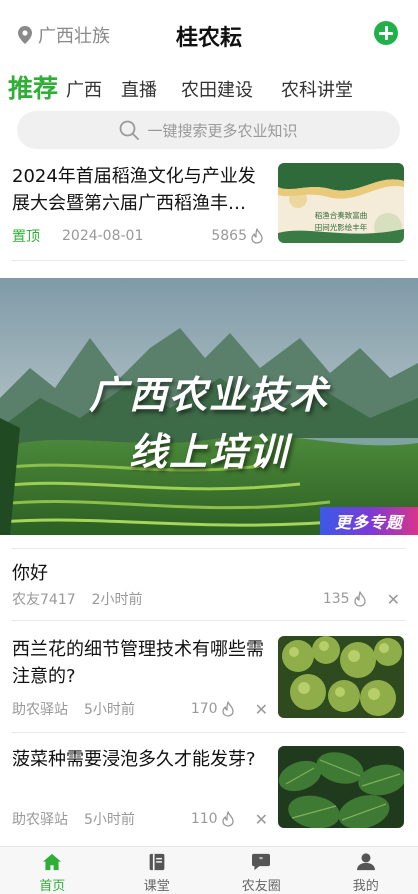 This screenshot has height=894, width=418. Describe the element at coordinates (341, 787) in the screenshot. I see `spinach-thumbnail` at that location.